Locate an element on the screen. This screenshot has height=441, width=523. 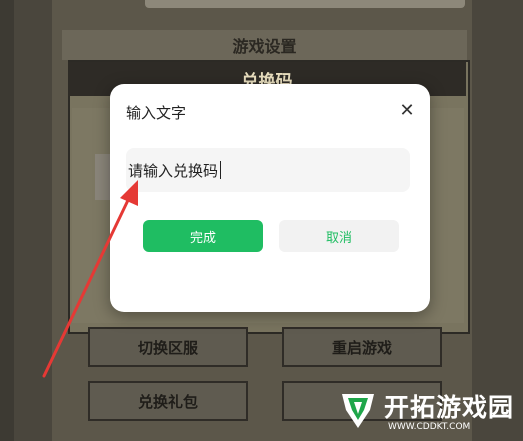
watermark-brand: 开拓游戏园 is located at coordinates (449, 407).